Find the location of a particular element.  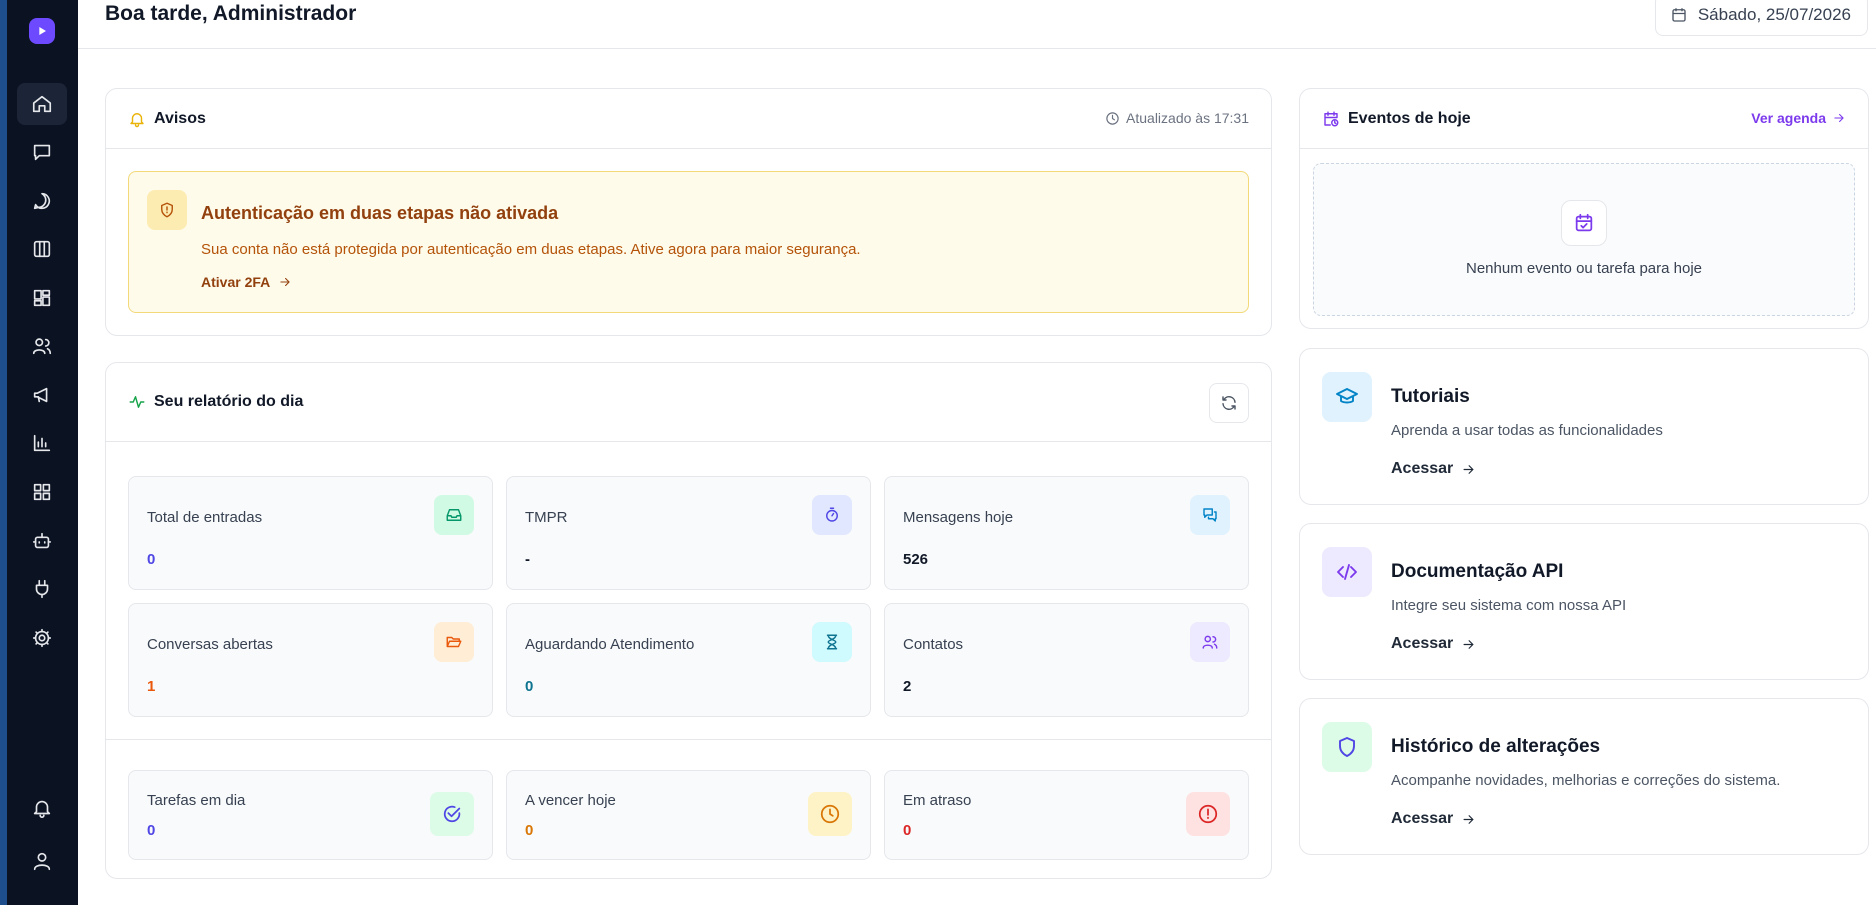

api-docs-access-link: Acessar is located at coordinates (1433, 644).